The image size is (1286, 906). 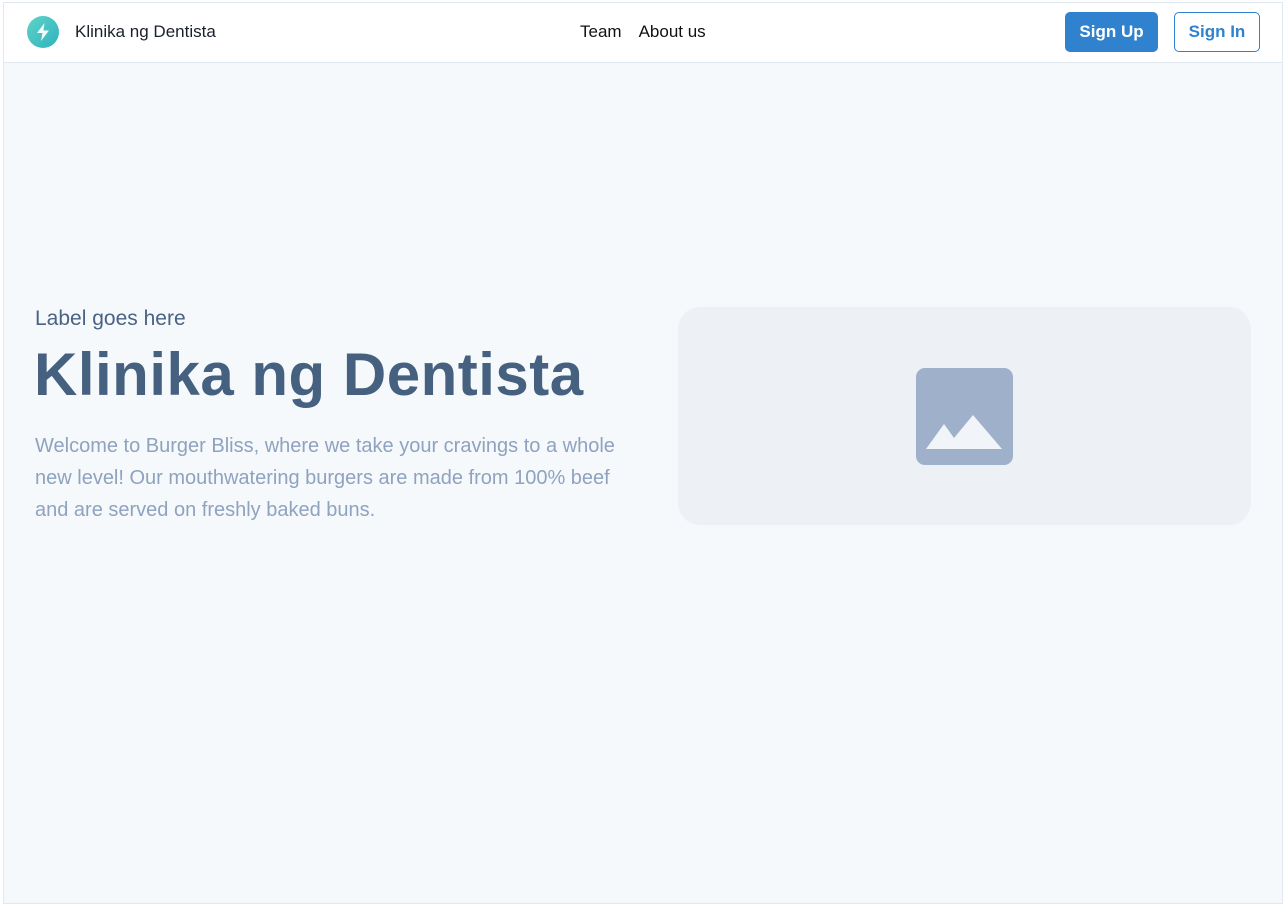 I want to click on brand-name: Klinika ng Dentista, so click(x=145, y=32).